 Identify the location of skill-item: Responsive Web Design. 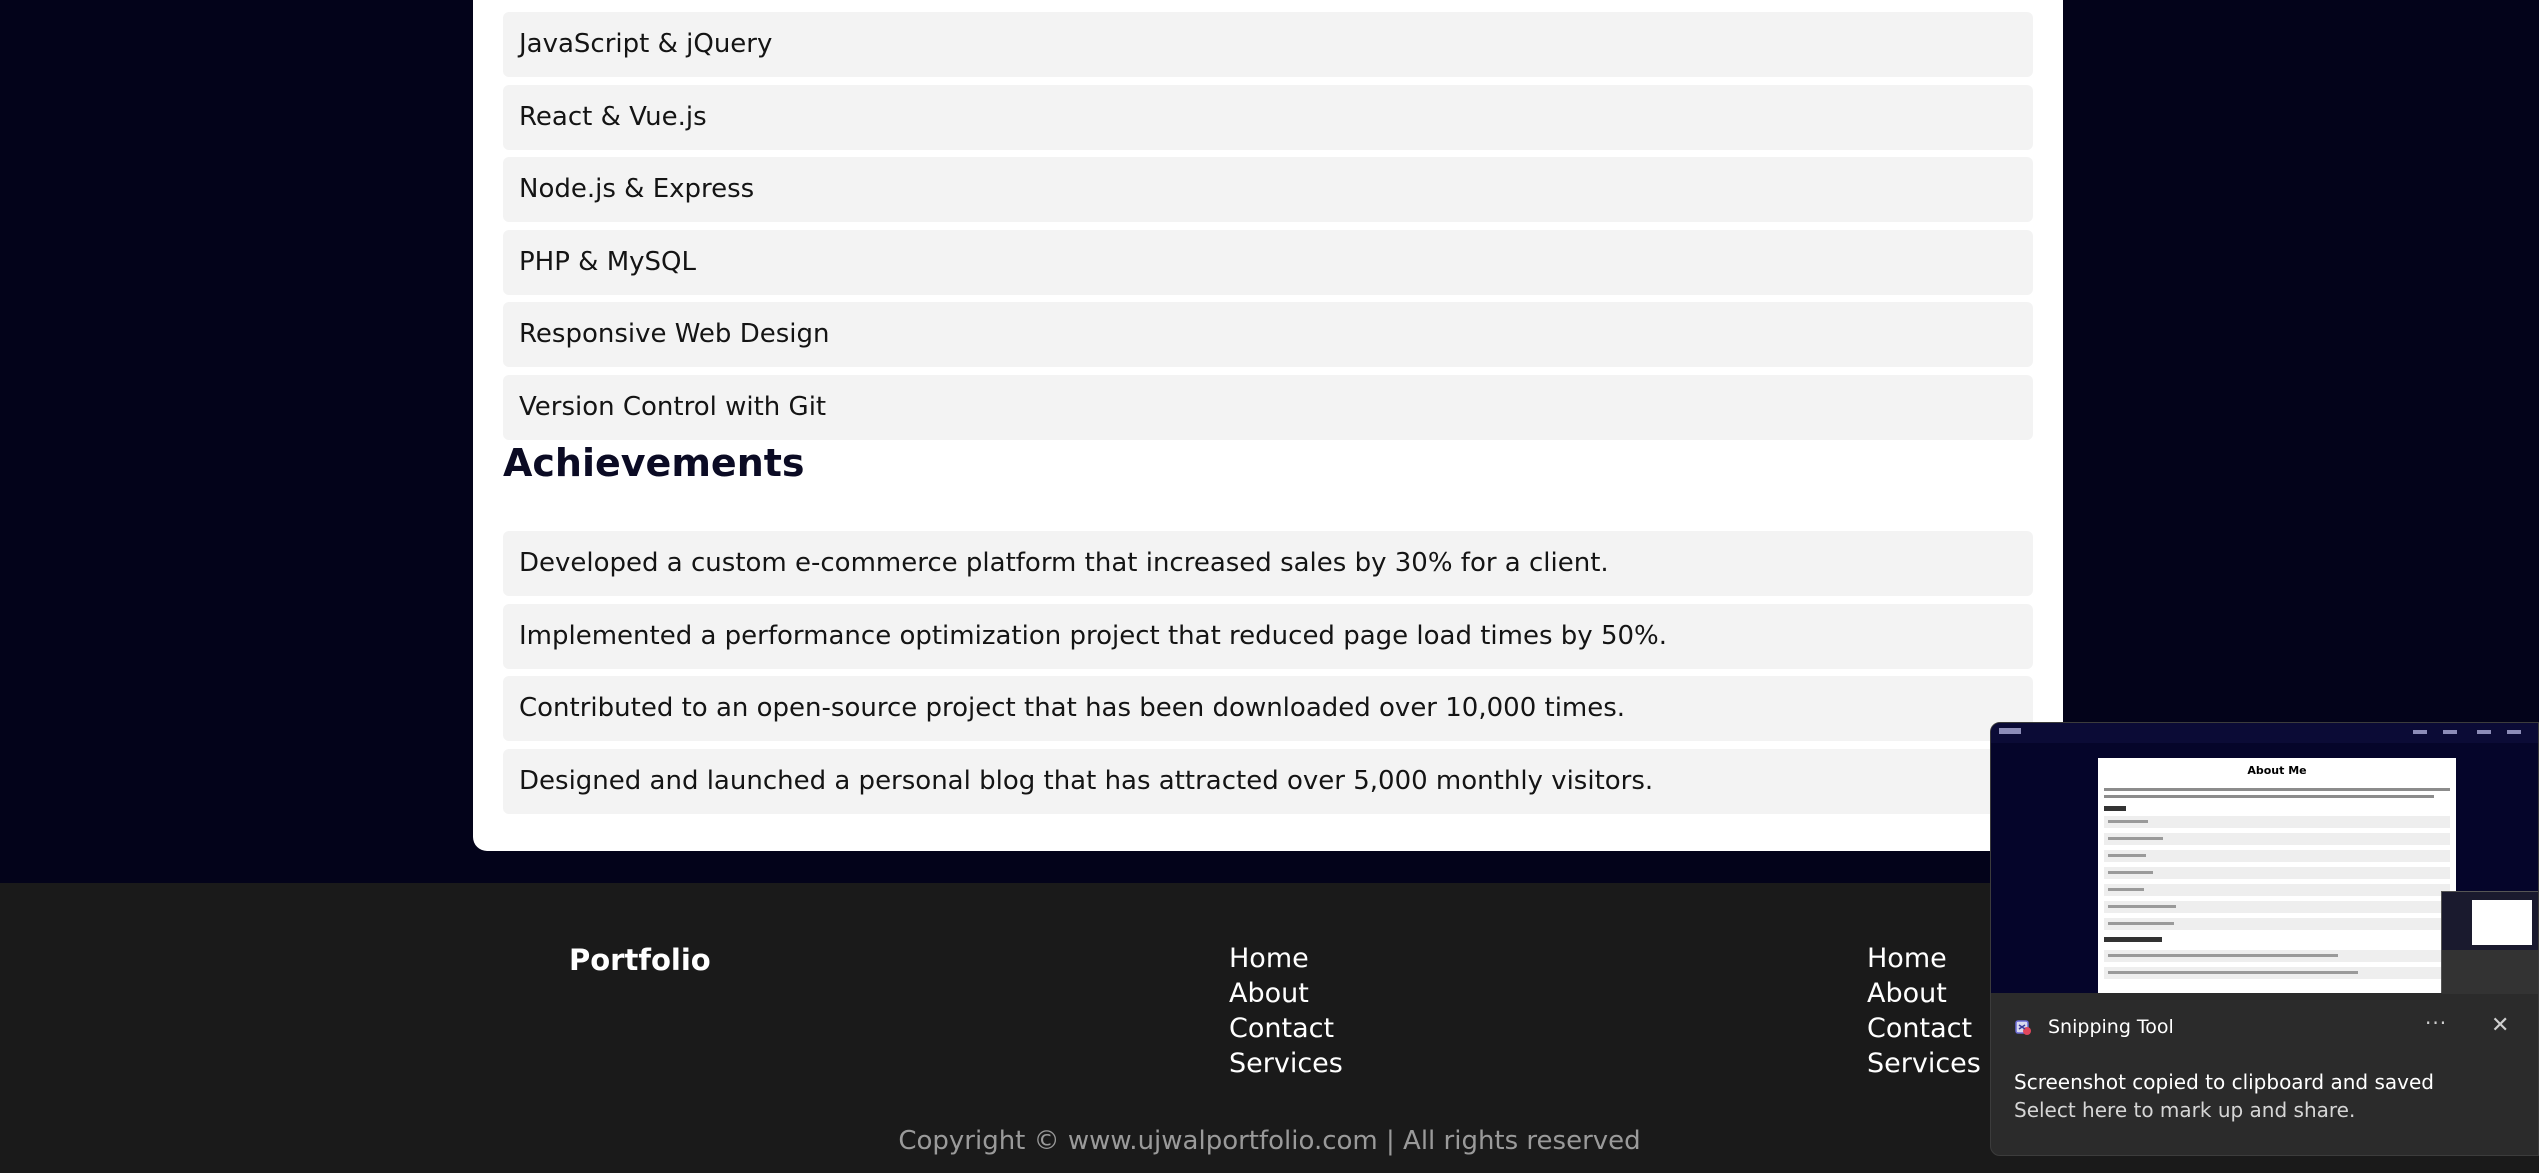
(1268, 334).